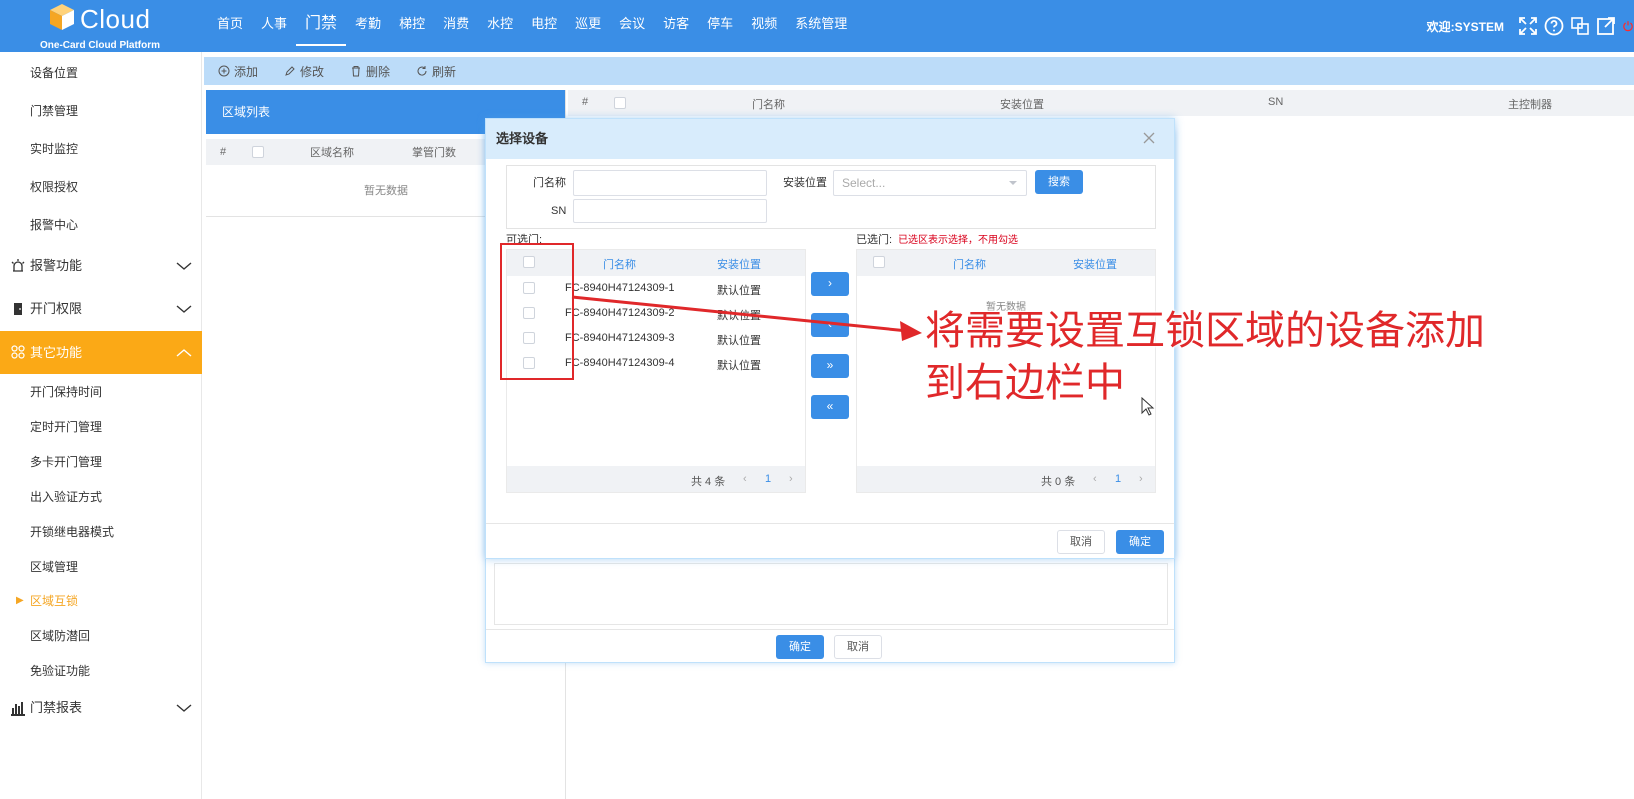  I want to click on nav-item: 梯控, so click(412, 26).